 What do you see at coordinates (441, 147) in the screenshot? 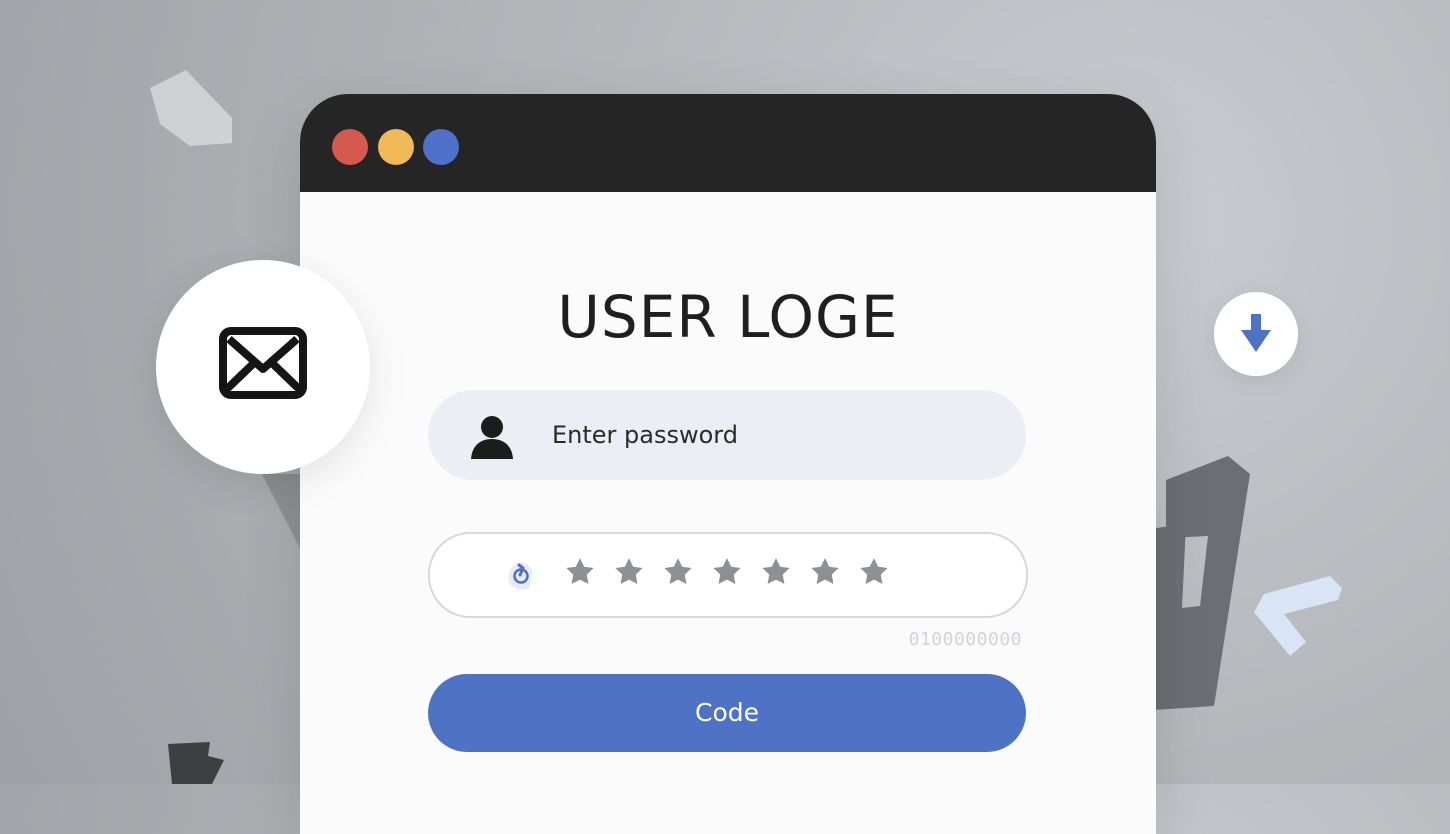
I see `window-maximize-button` at bounding box center [441, 147].